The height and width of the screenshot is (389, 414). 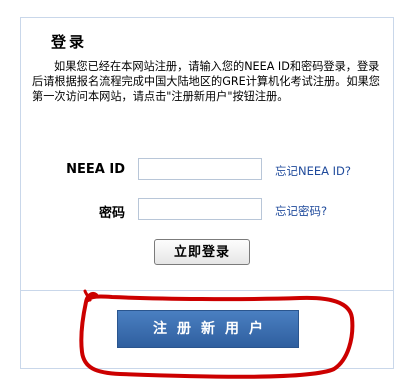 I want to click on register-new-user-button: 注册新用户, so click(x=208, y=329).